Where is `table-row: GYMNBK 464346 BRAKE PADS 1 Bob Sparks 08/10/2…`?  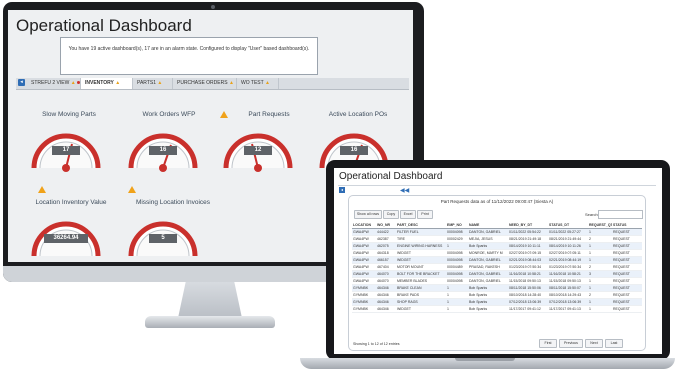 table-row: GYMNBK 464346 BRAKE PADS 1 Bob Sparks 08/10/2… is located at coordinates (497, 295).